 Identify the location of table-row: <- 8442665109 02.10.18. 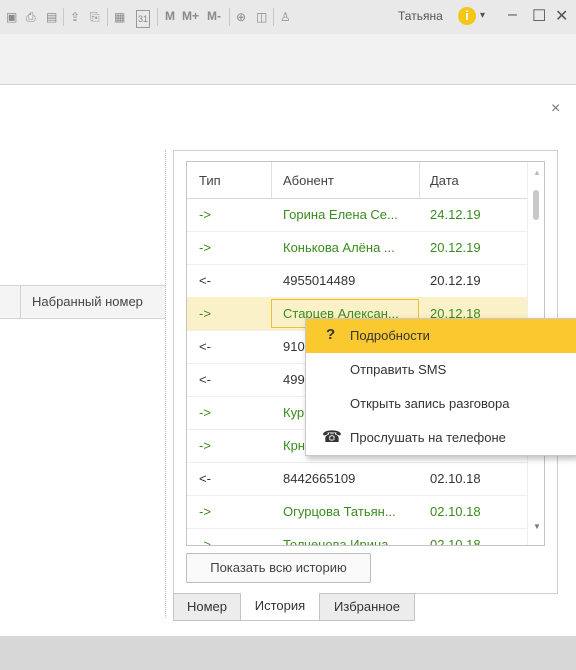
(357, 479).